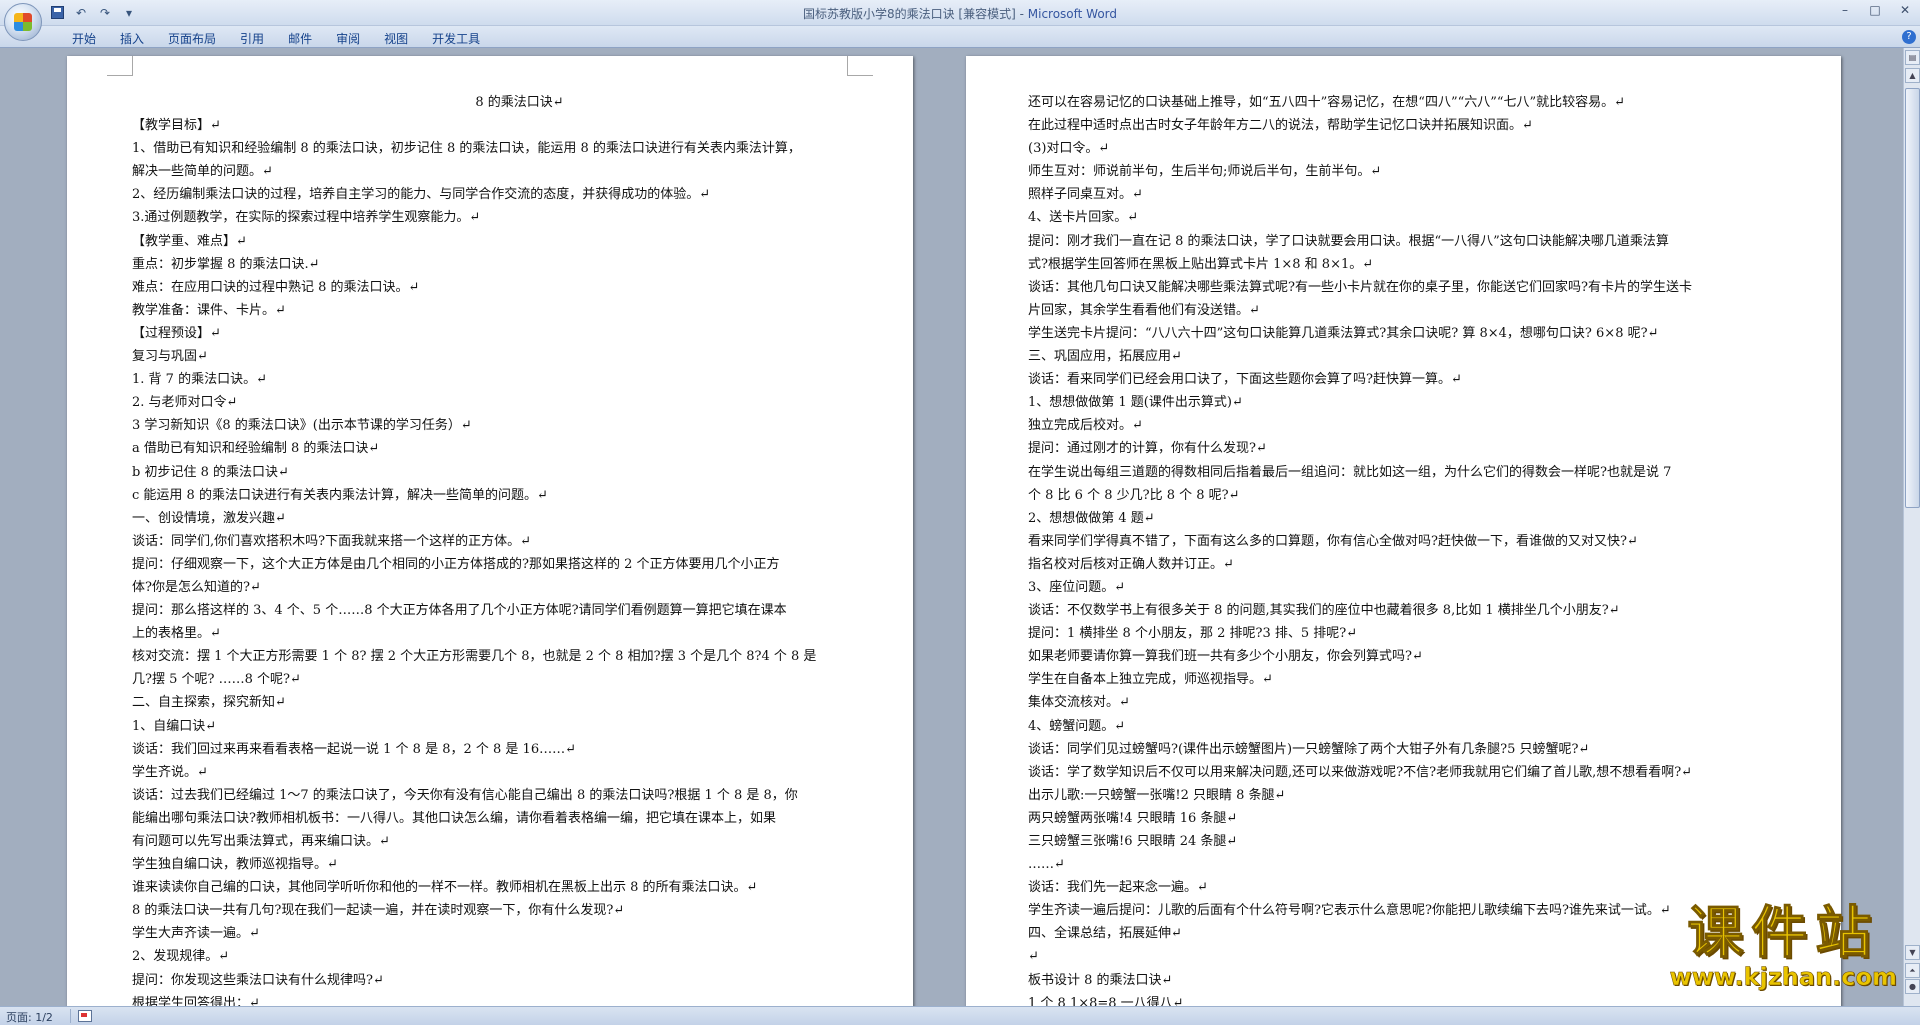  Describe the element at coordinates (1912, 970) in the screenshot. I see `previous-page-button: ⏶` at that location.